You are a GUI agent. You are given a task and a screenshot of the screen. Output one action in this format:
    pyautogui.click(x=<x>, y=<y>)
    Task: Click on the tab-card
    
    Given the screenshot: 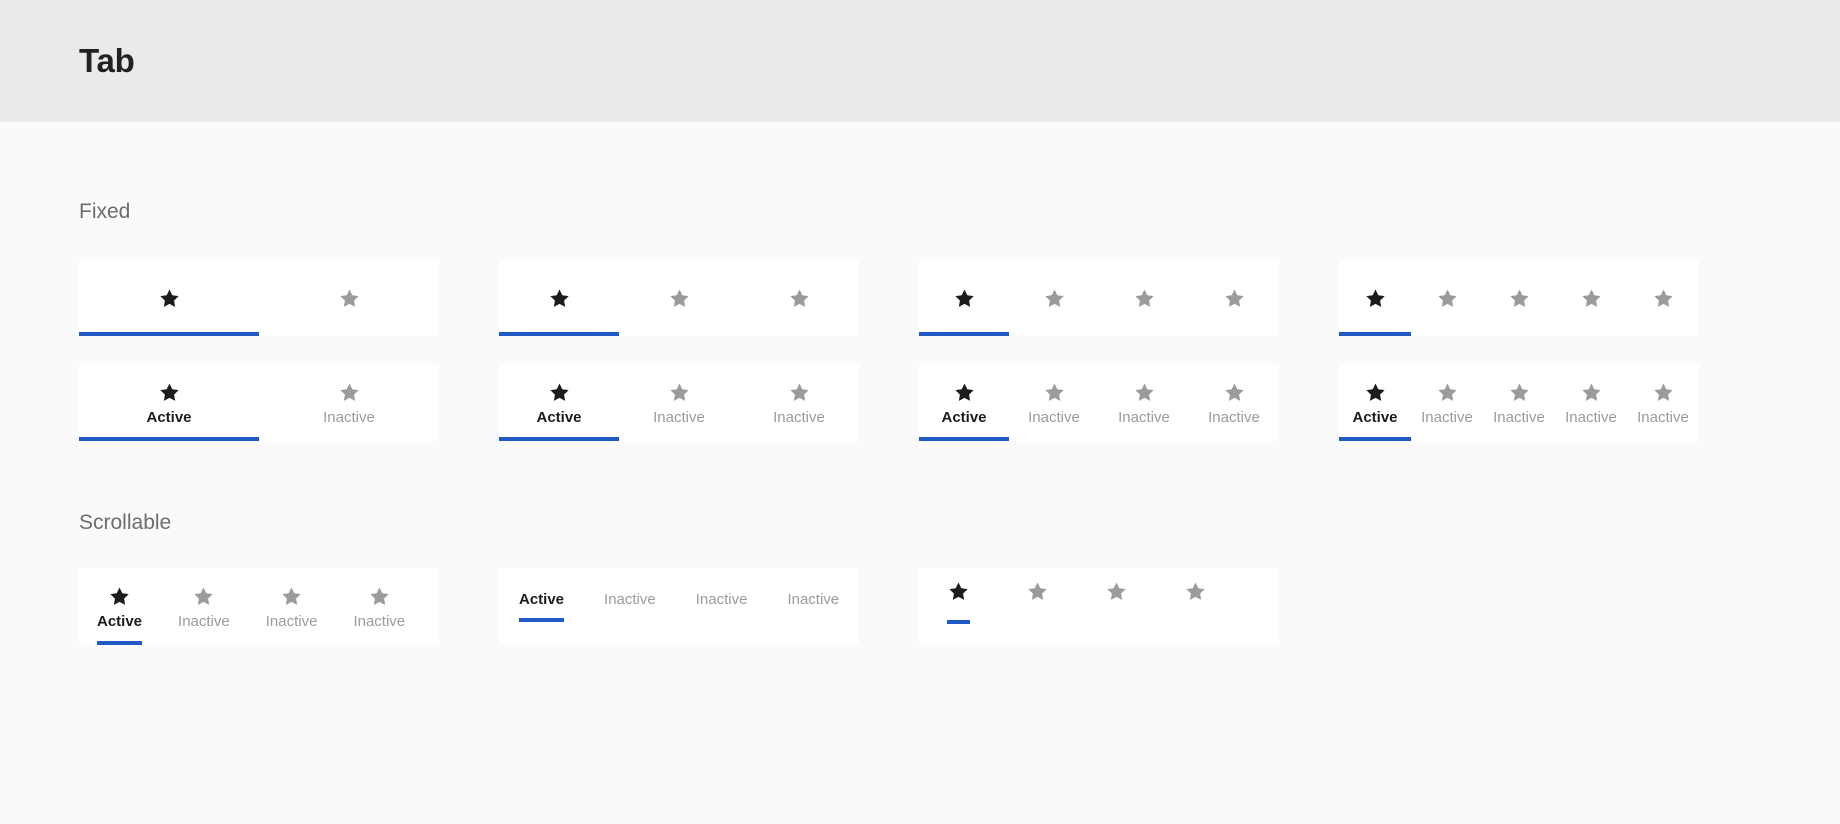 What is the action you would take?
    pyautogui.click(x=1519, y=297)
    